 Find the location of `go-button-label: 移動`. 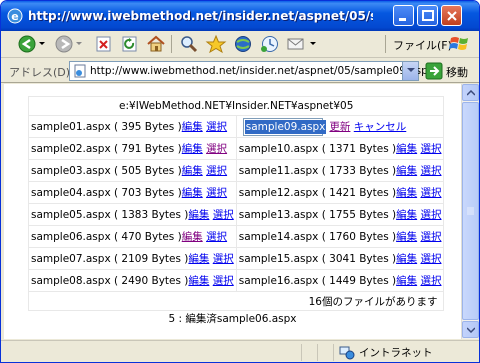

go-button-label: 移動 is located at coordinates (457, 72).